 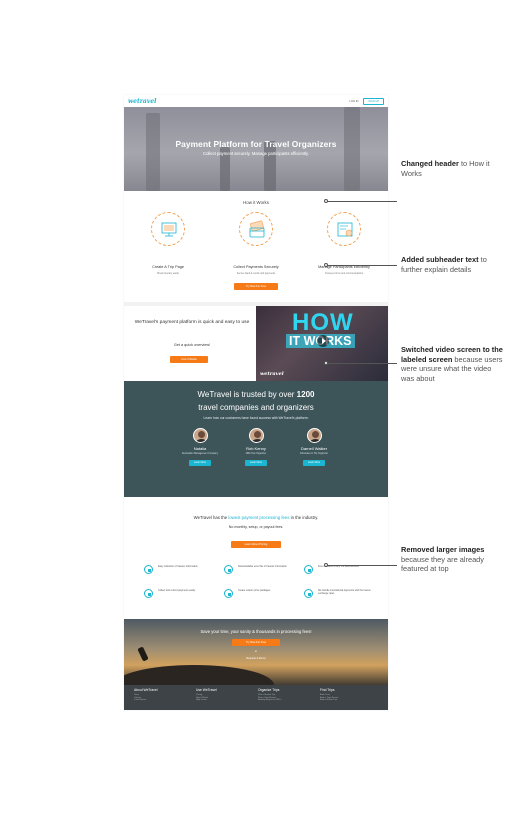 What do you see at coordinates (246, 394) in the screenshot?
I see `trust-line1-text: WeTravel is trusted by over` at bounding box center [246, 394].